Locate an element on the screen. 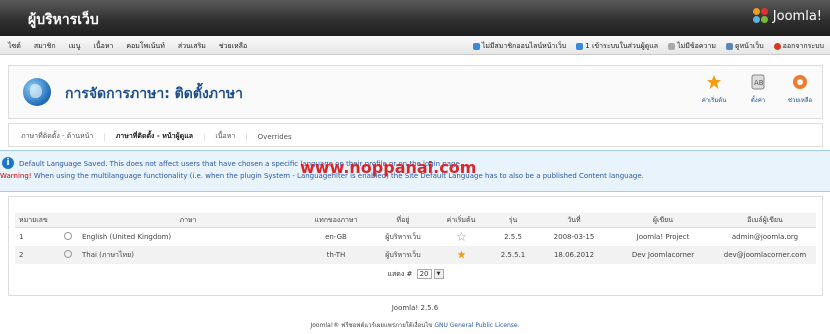 Image resolution: width=830 pixels, height=334 pixels. options-icon: AB is located at coordinates (758, 82).